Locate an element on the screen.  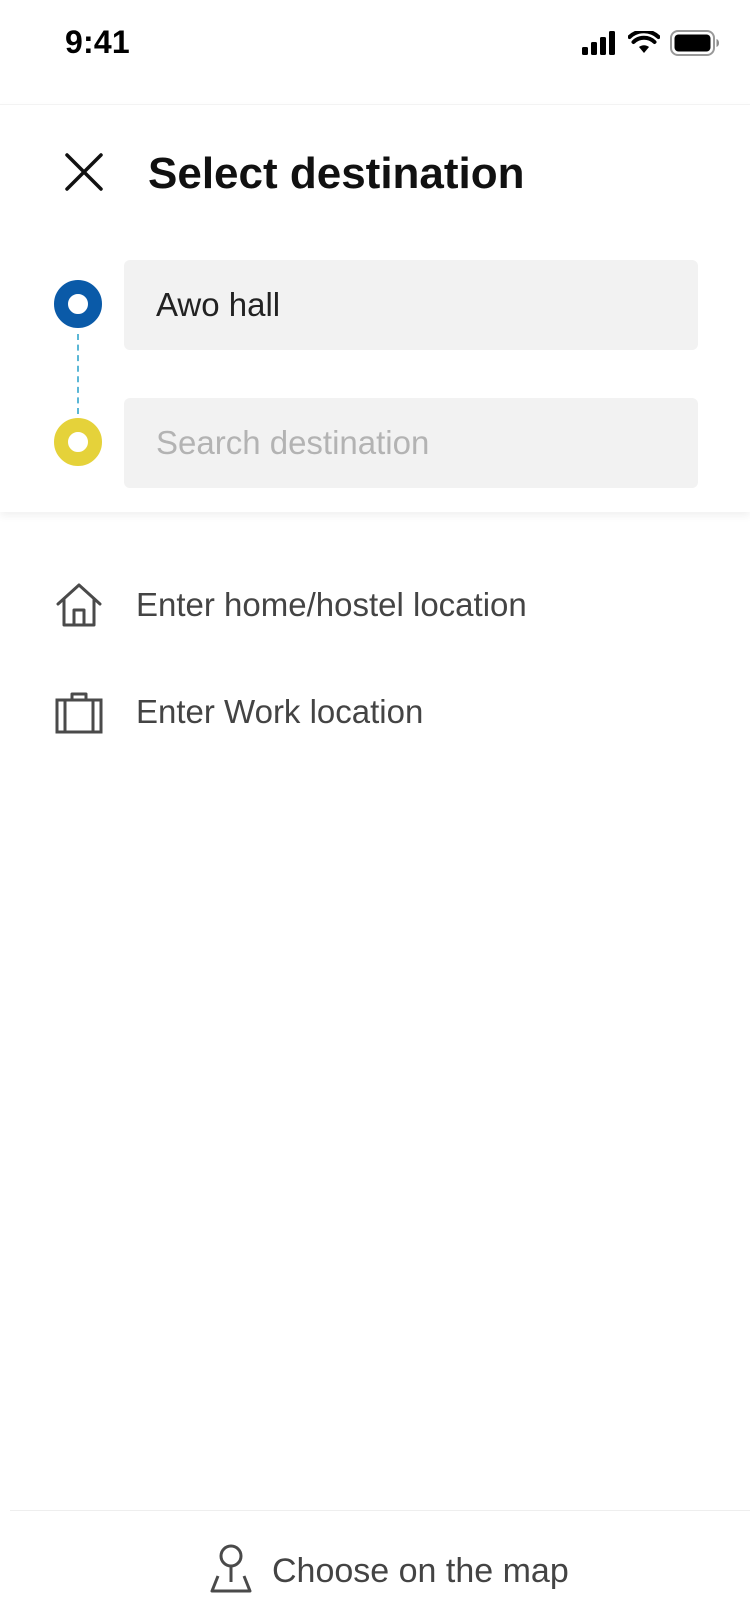
cellular-signal-icon is located at coordinates (600, 45).